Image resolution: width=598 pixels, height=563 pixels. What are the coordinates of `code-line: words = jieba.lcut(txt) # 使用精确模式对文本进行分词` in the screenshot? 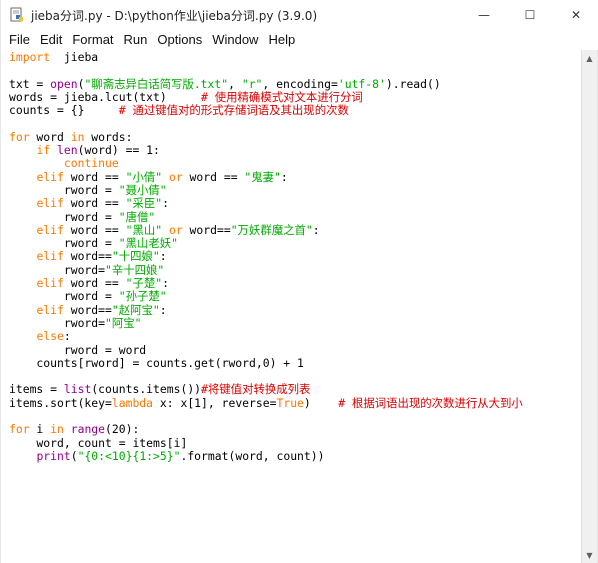 It's located at (266, 96).